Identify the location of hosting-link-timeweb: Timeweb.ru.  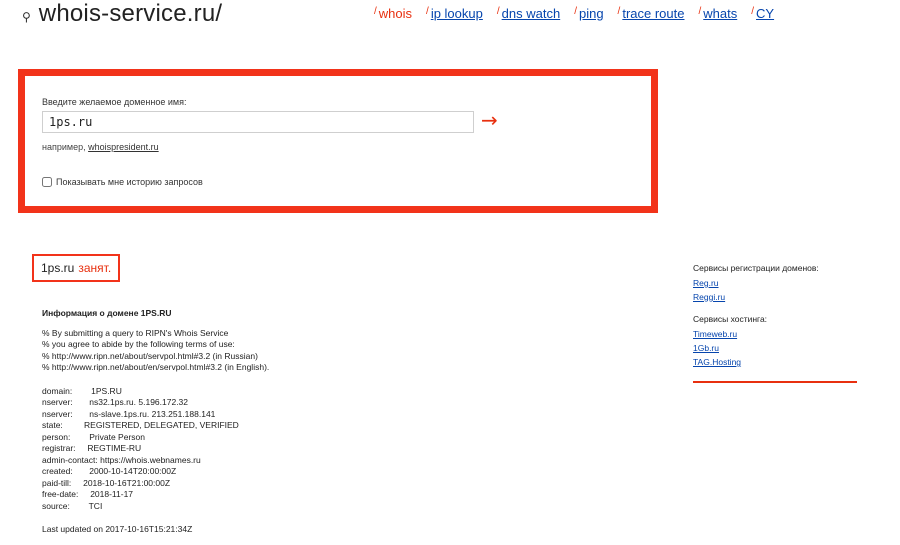
(775, 334).